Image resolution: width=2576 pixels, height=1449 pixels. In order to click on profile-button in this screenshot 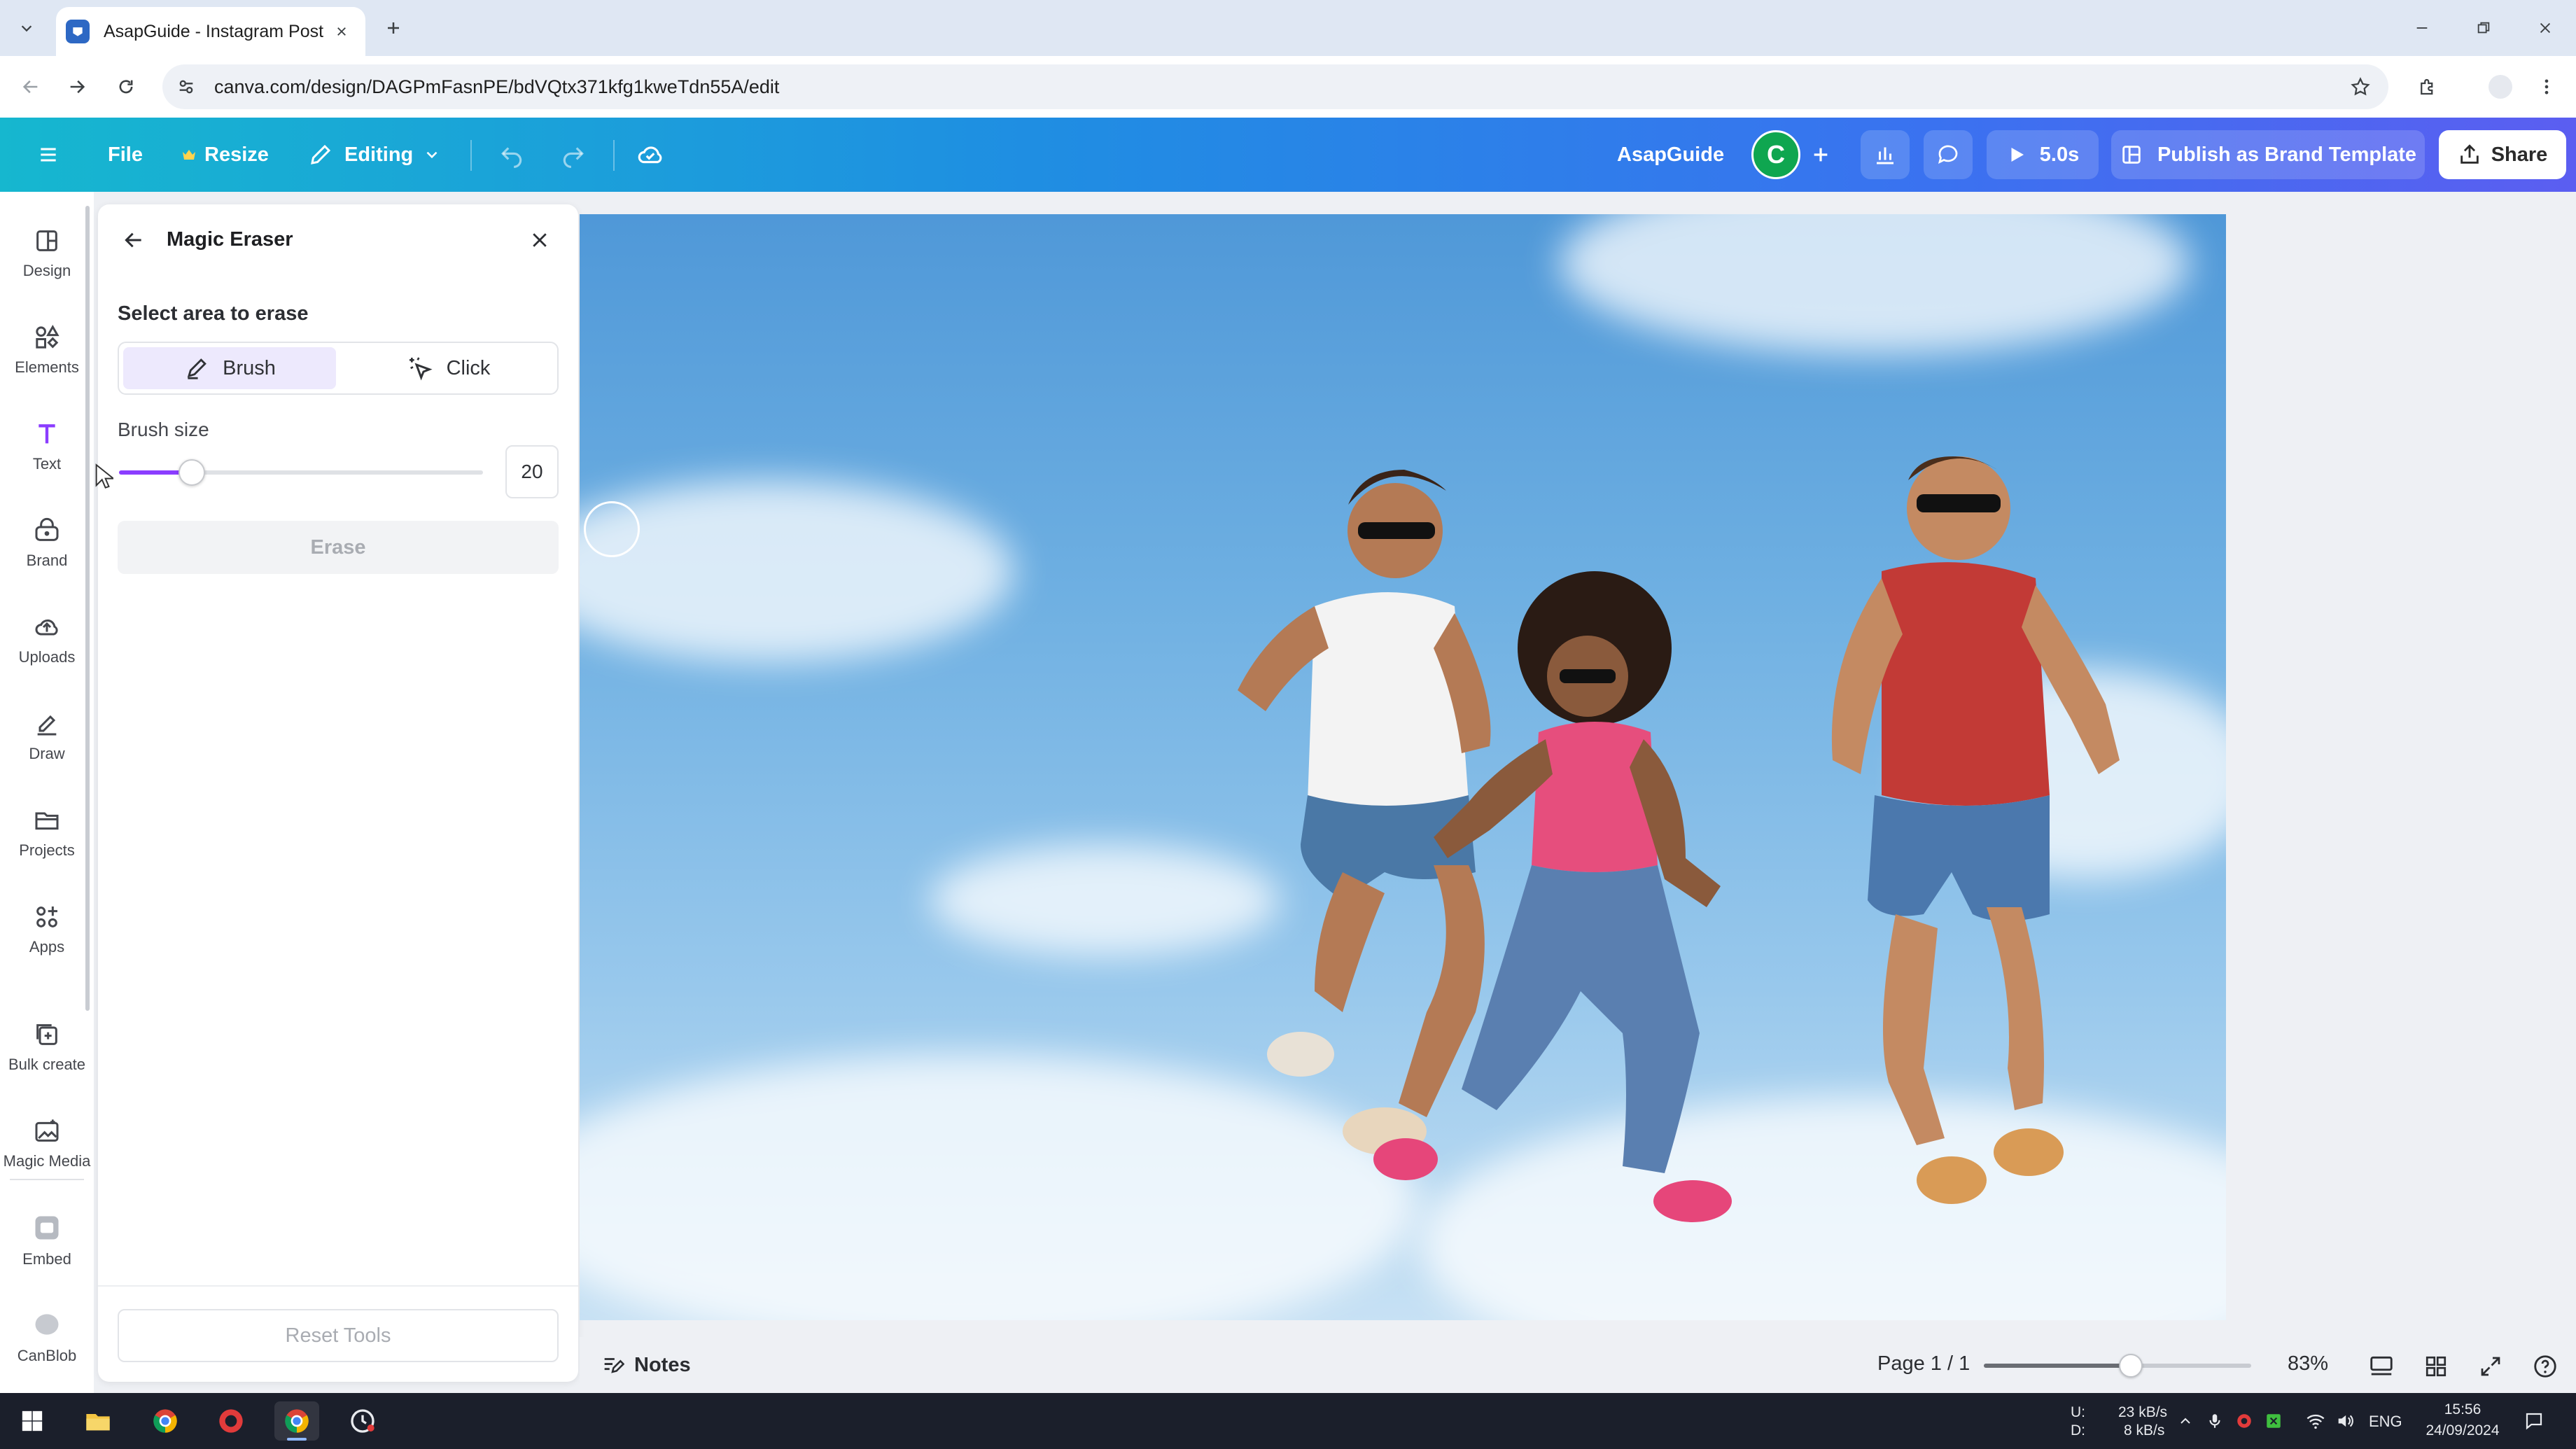, I will do `click(2500, 87)`.